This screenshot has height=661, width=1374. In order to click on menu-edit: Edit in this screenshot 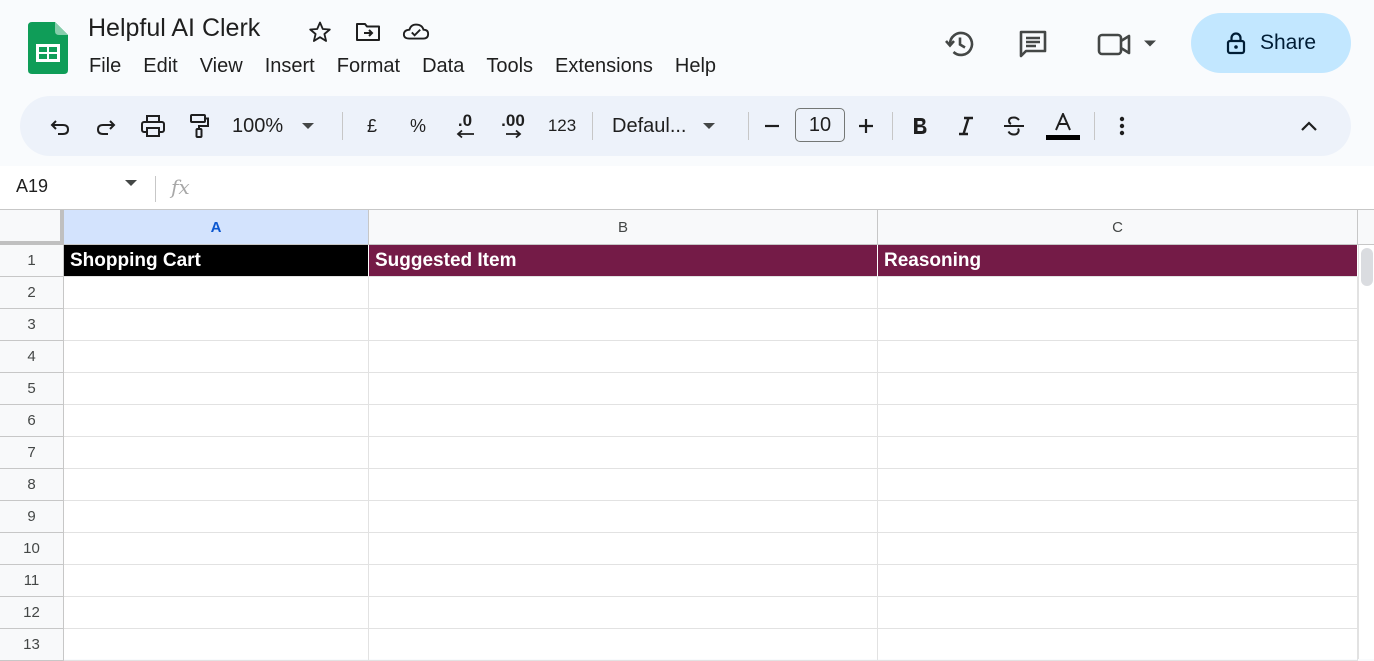, I will do `click(160, 66)`.